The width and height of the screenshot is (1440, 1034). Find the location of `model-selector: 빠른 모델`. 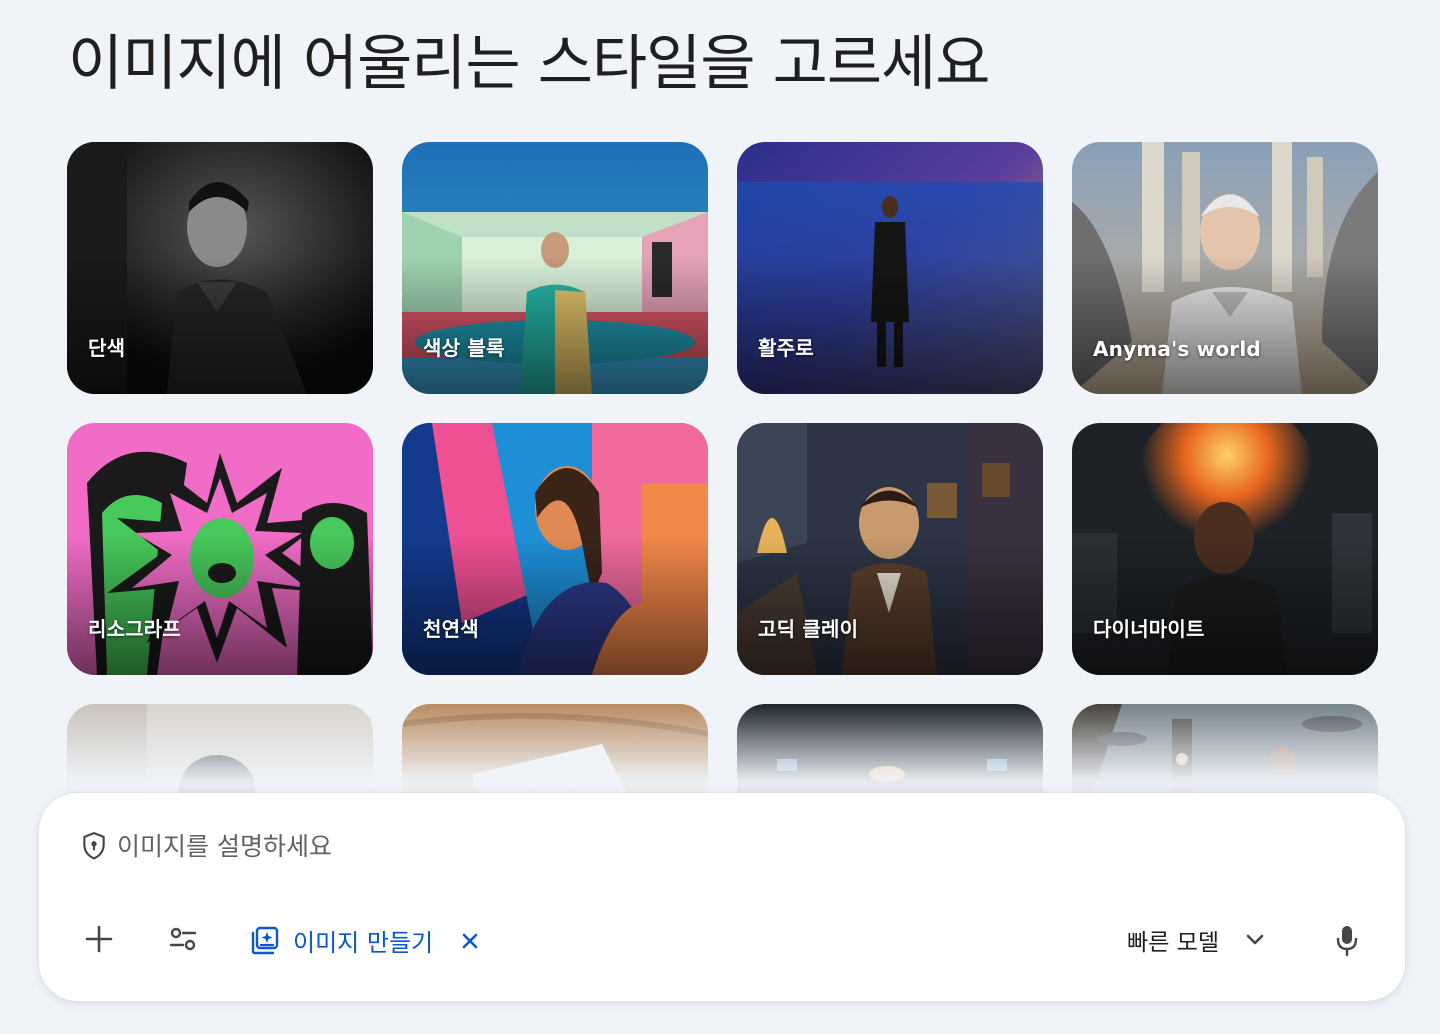

model-selector: 빠른 모델 is located at coordinates (1196, 940).